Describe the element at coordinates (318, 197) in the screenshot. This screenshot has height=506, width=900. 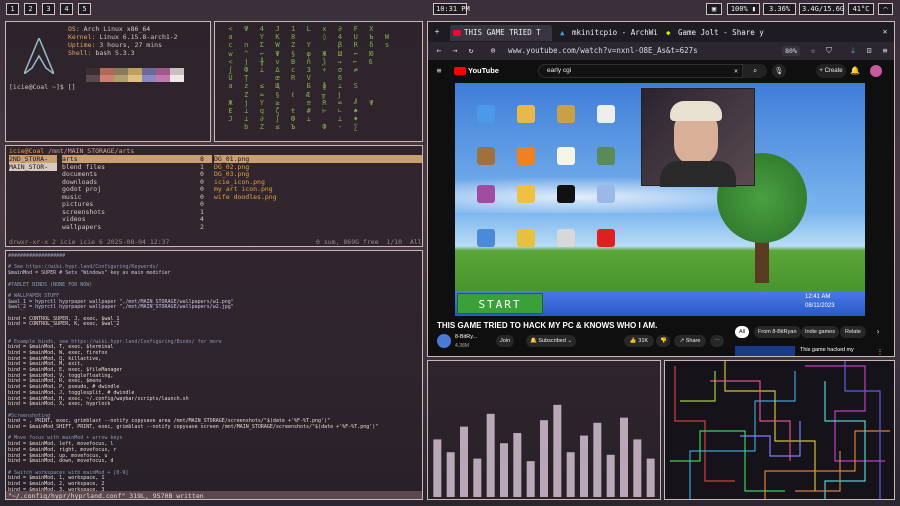
I see `file-row: wife doodles.png` at that location.